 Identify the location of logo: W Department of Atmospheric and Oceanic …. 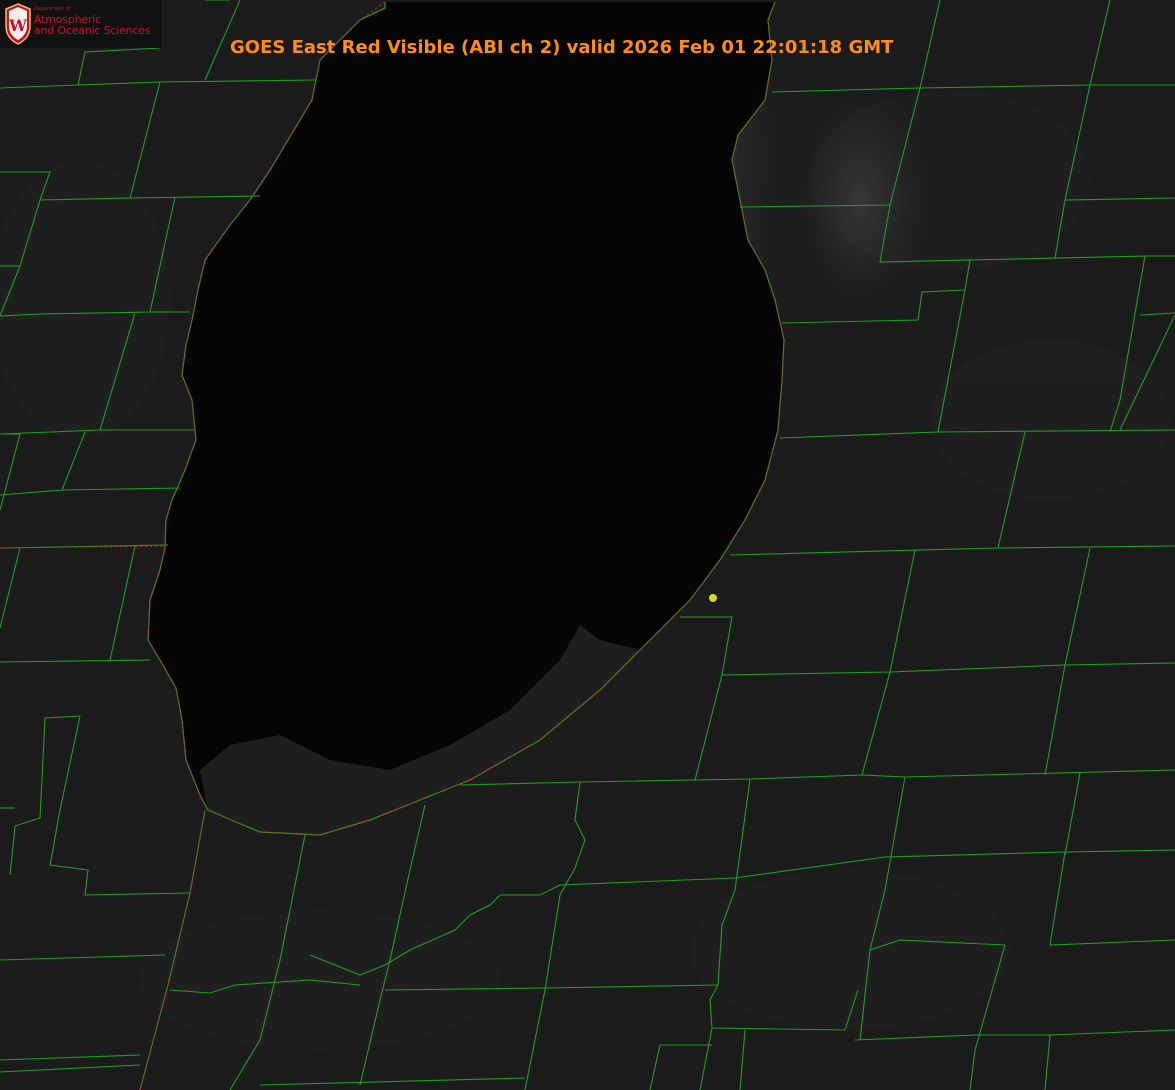
(81, 24).